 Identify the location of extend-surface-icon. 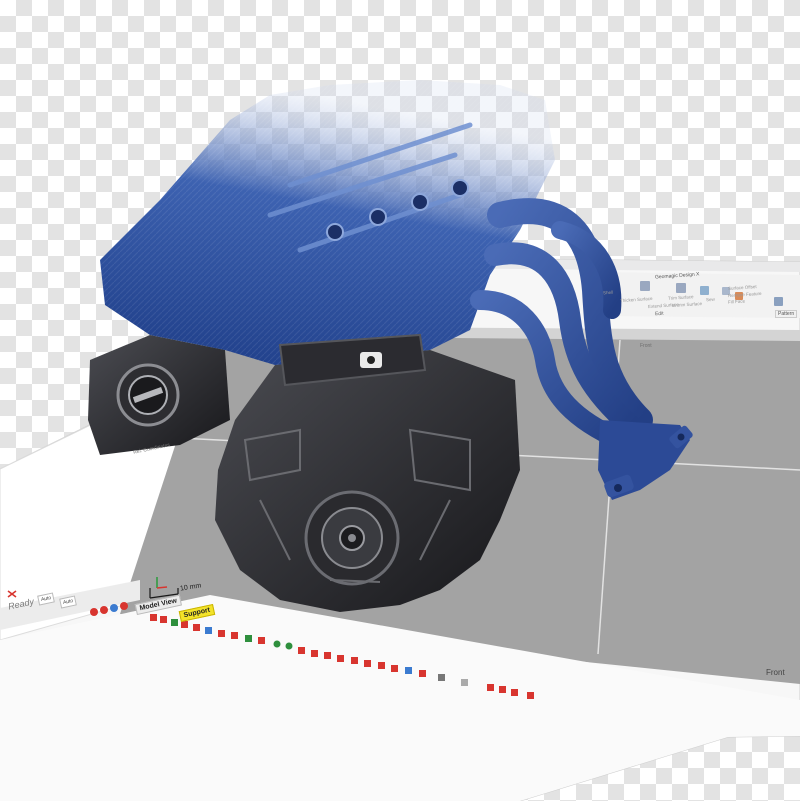
(681, 288).